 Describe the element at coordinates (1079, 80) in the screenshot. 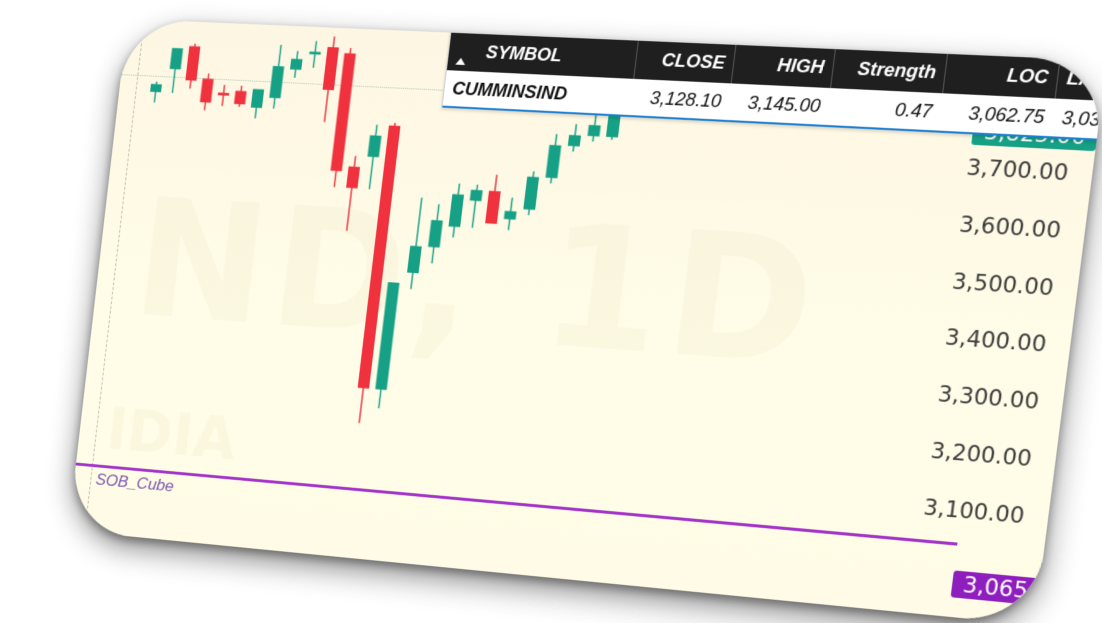

I see `header-la: LA` at that location.